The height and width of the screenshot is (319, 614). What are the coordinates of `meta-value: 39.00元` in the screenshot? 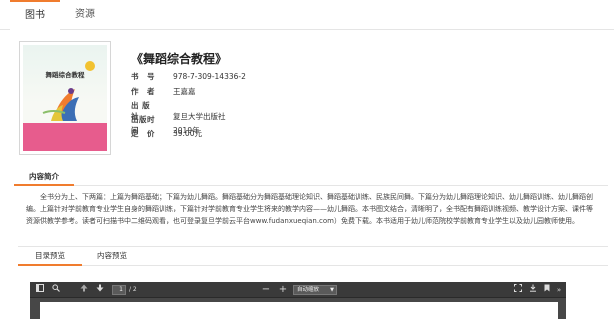 It's located at (187, 133).